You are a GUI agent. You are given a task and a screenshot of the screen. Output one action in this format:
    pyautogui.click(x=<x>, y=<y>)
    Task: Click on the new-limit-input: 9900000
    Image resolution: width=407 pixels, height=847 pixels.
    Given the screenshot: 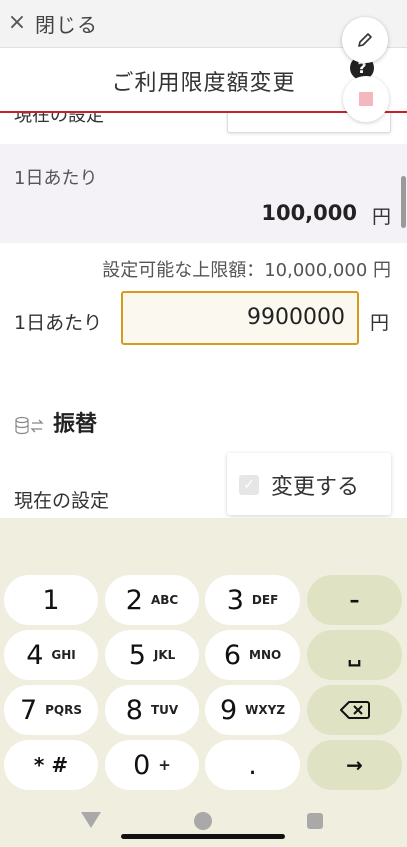 What is the action you would take?
    pyautogui.click(x=240, y=318)
    